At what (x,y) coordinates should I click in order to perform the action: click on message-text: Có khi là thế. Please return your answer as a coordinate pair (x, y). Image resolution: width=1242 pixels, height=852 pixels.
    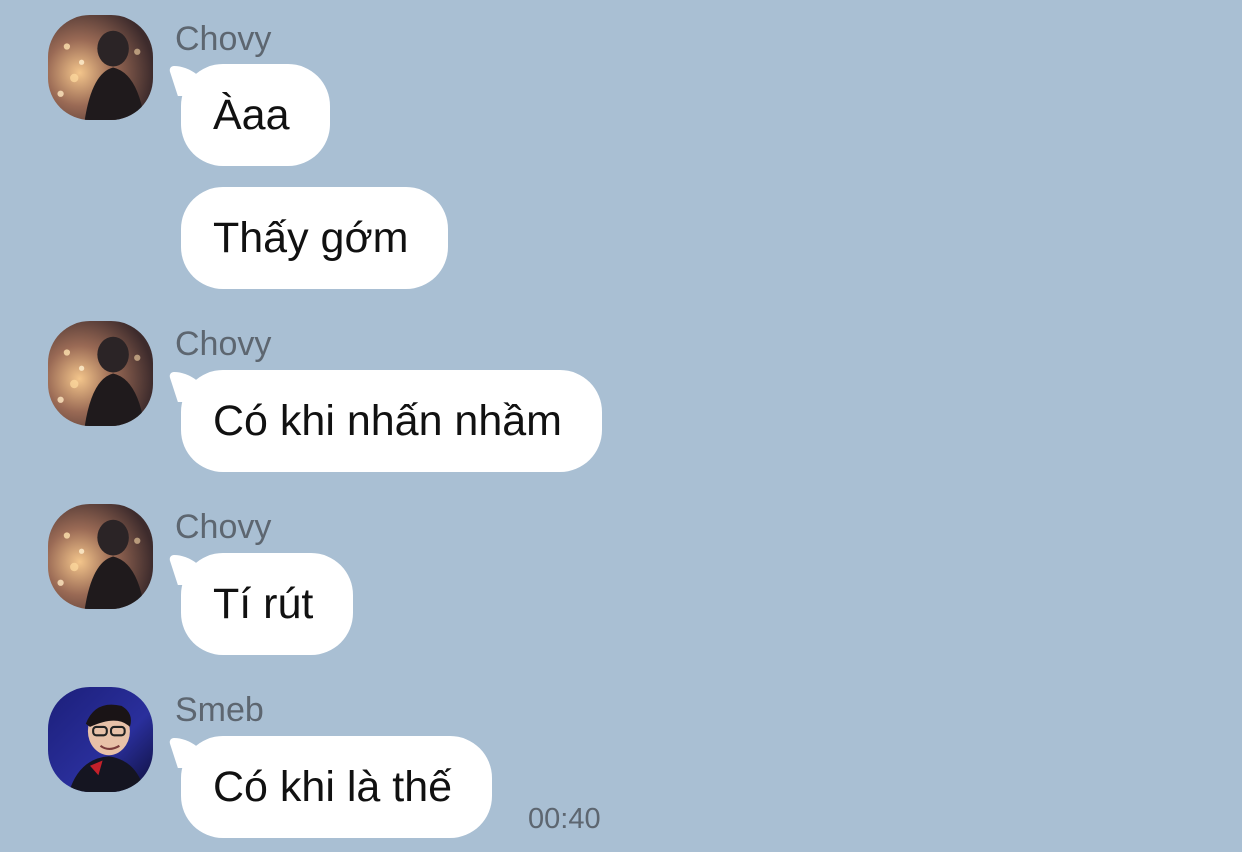
    Looking at the image, I should click on (333, 786).